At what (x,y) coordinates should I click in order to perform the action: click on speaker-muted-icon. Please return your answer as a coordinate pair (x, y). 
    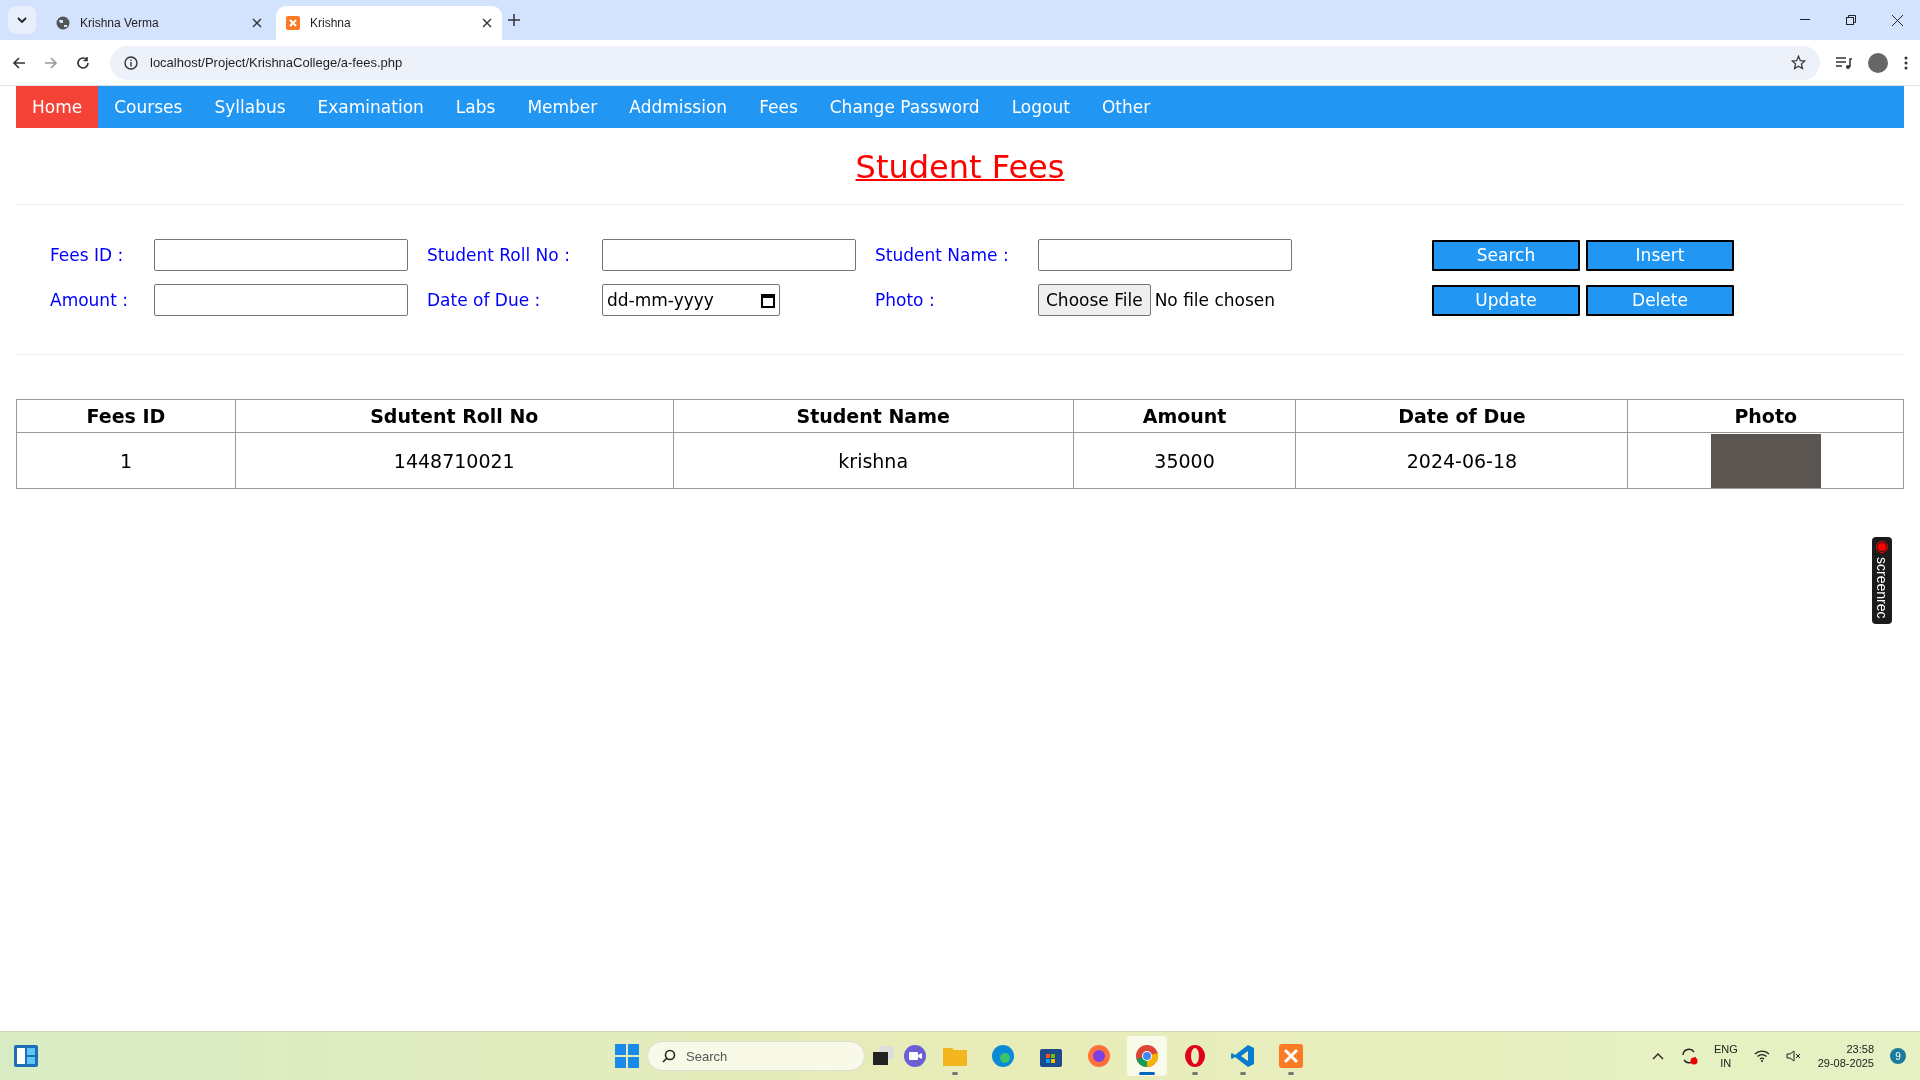
    Looking at the image, I should click on (1793, 1056).